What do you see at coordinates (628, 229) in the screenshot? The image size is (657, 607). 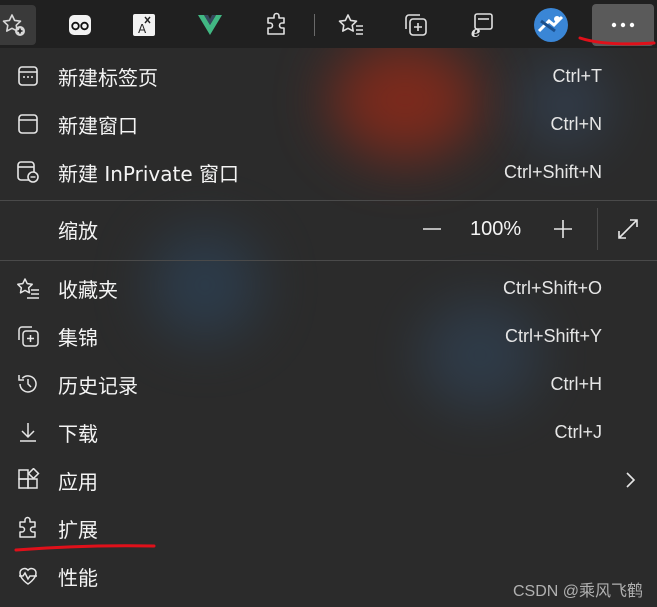 I see `fullscreen-icon` at bounding box center [628, 229].